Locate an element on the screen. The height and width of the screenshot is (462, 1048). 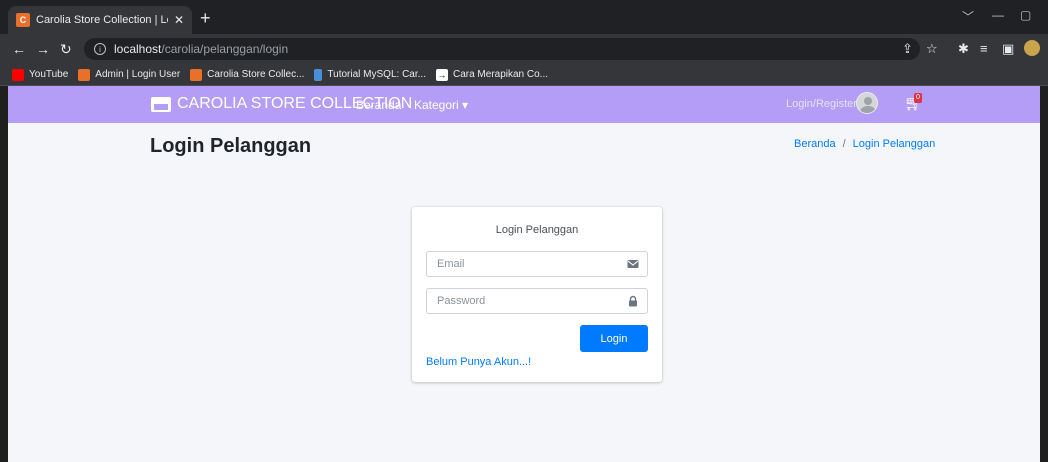
breadcrumb-current: Login Pelanggan is located at coordinates (894, 144).